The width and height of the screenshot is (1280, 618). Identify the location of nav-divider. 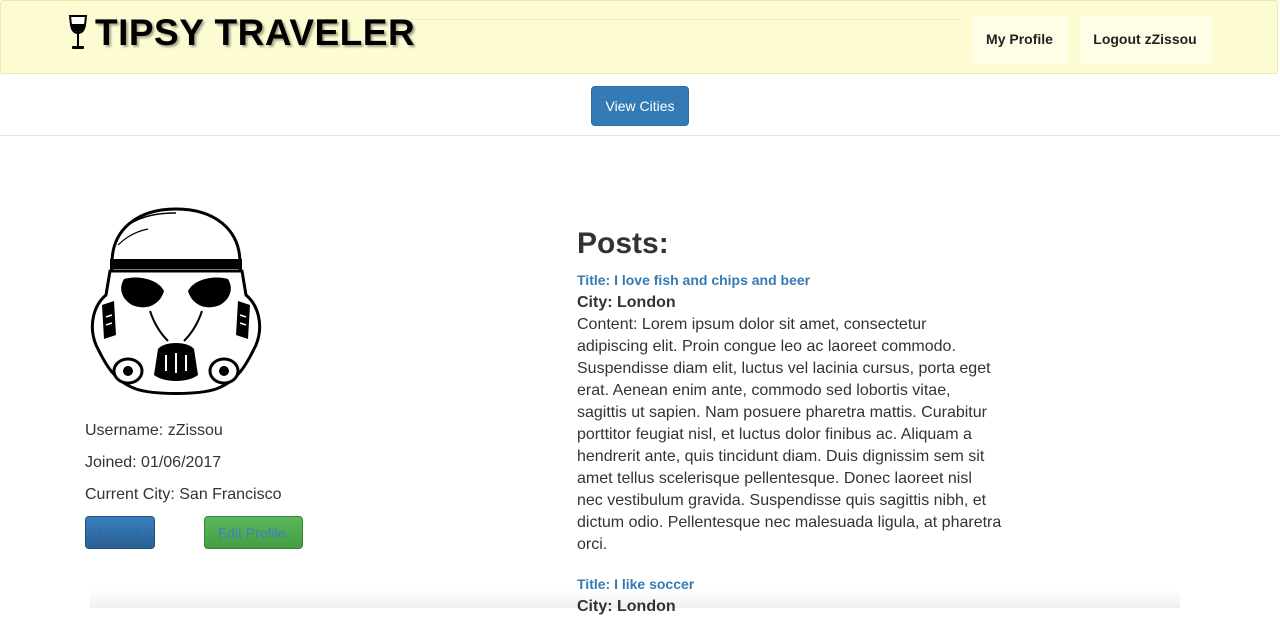
(686, 19).